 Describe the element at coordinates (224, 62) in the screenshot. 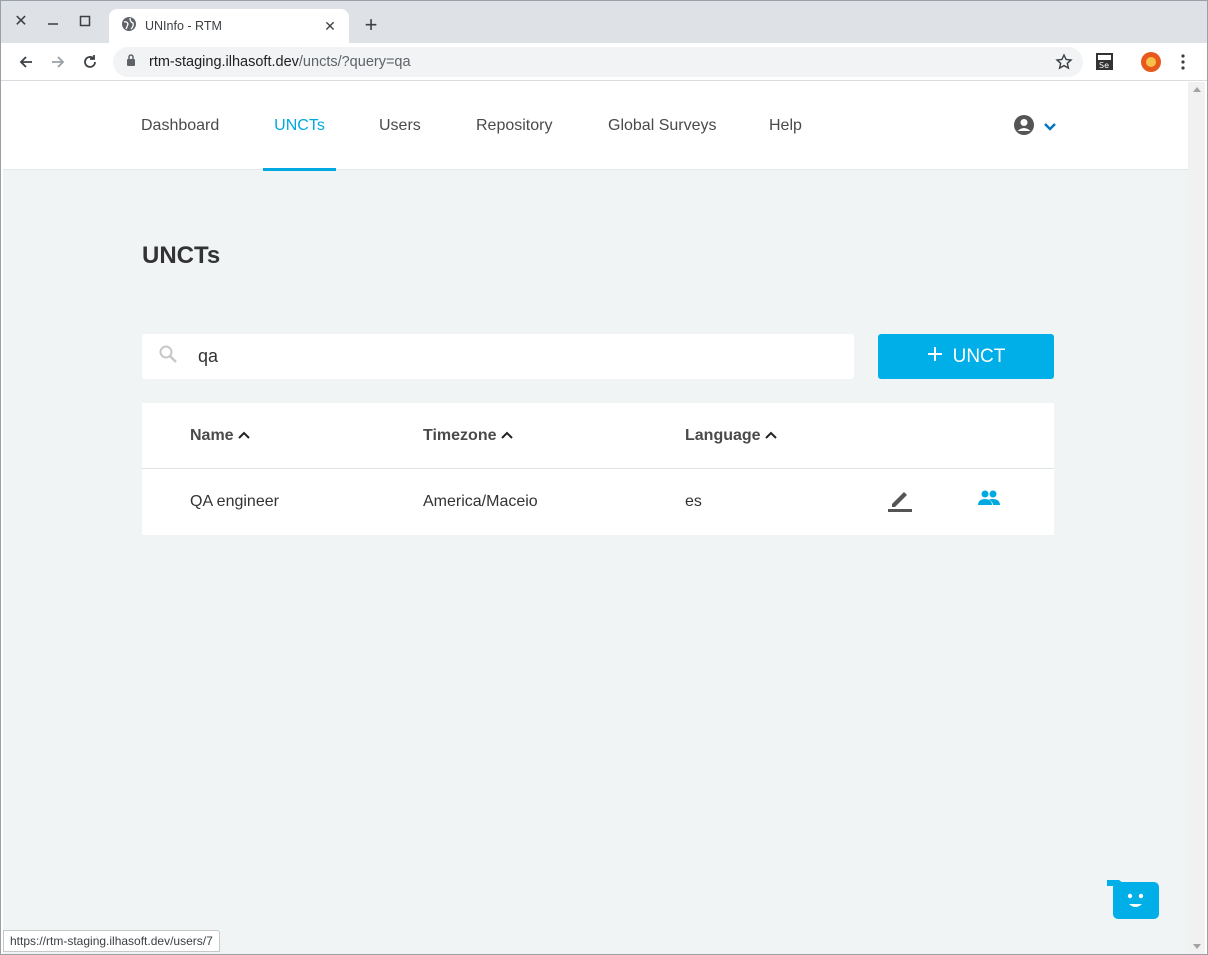

I see `url-host: rtm-staging.ilhasoft.dev` at that location.